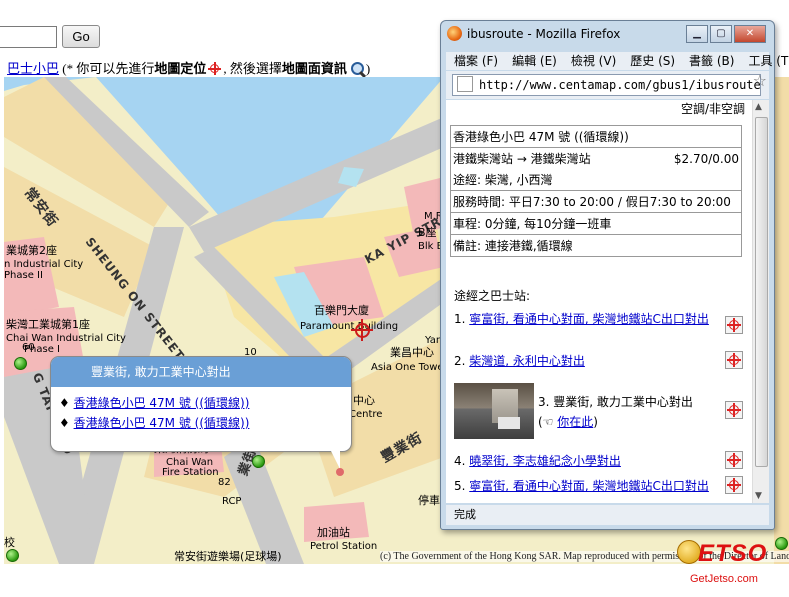 The width and height of the screenshot is (789, 597). What do you see at coordinates (335, 459) in the screenshot?
I see `popup-tail` at bounding box center [335, 459].